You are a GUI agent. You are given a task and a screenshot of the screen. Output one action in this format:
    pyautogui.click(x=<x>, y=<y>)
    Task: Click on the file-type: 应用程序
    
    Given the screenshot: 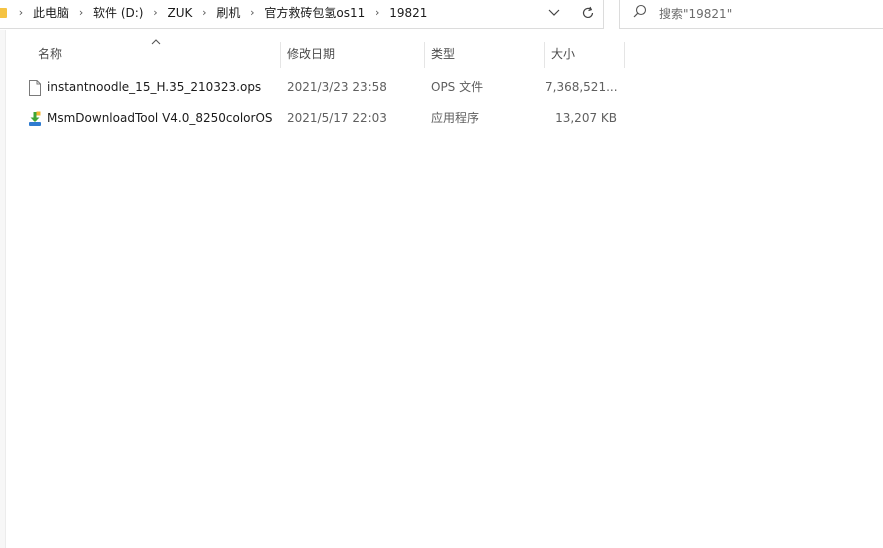 What is the action you would take?
    pyautogui.click(x=455, y=118)
    